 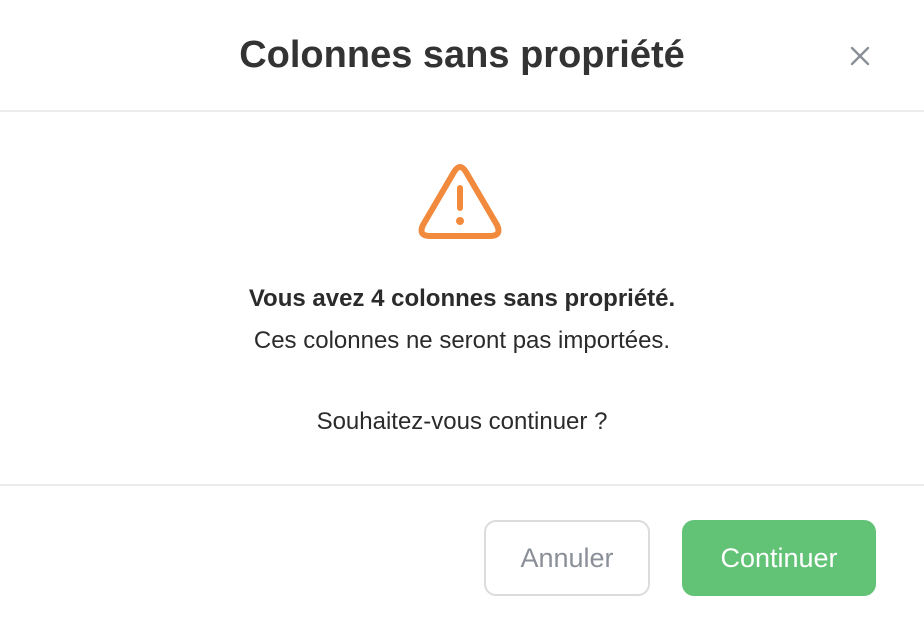 I want to click on warning-triangle-icon, so click(x=460, y=201).